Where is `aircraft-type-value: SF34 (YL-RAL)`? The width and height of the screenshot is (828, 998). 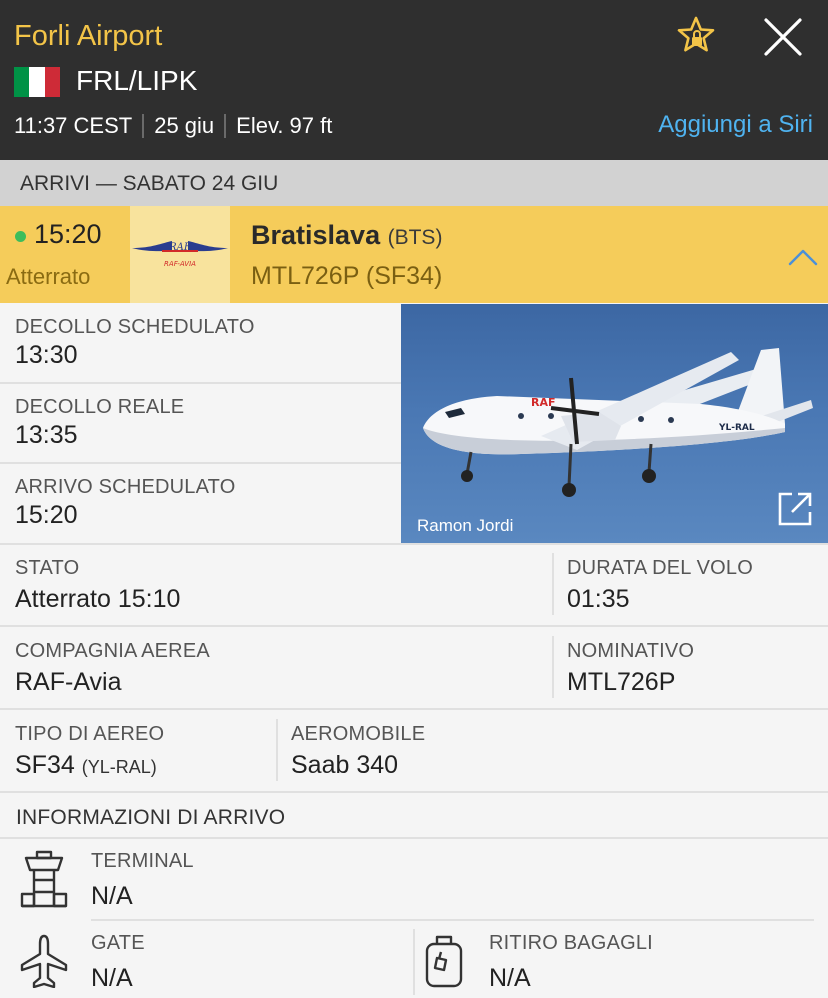 aircraft-type-value: SF34 (YL-RAL) is located at coordinates (86, 765).